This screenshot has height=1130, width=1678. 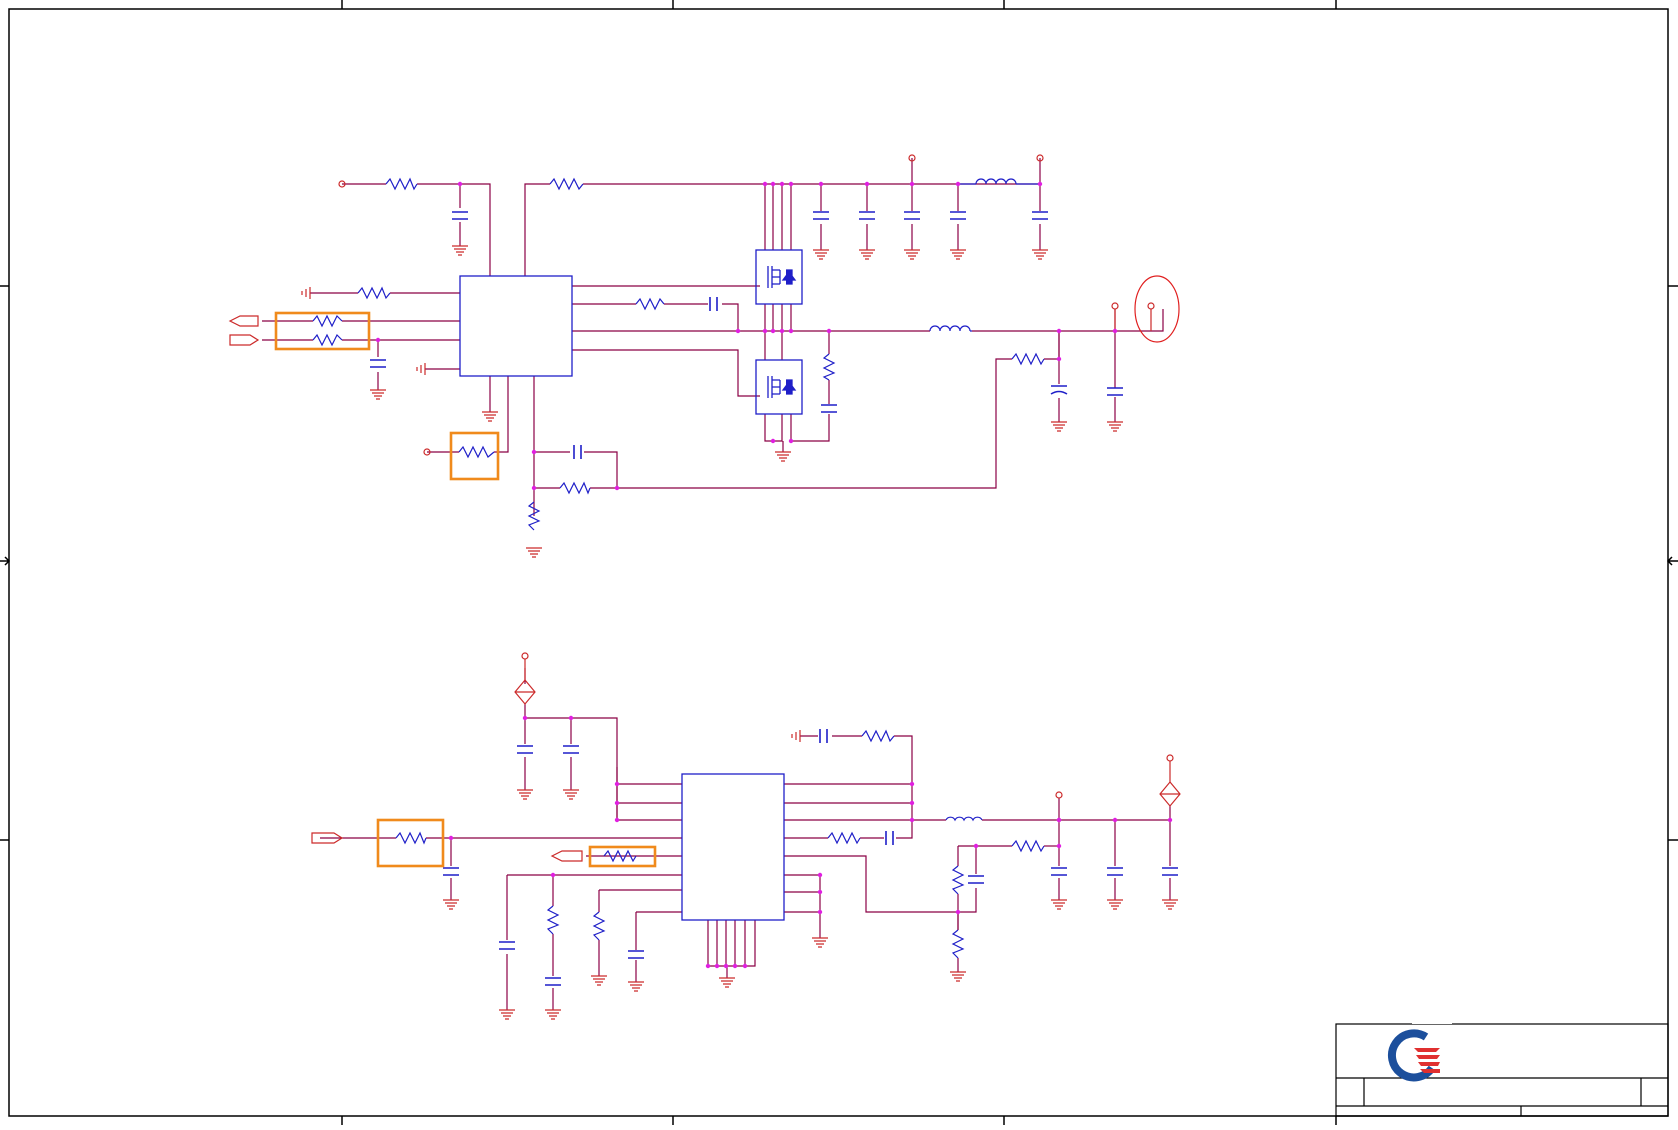 I want to click on offpage-connector-right, so click(x=244, y=340).